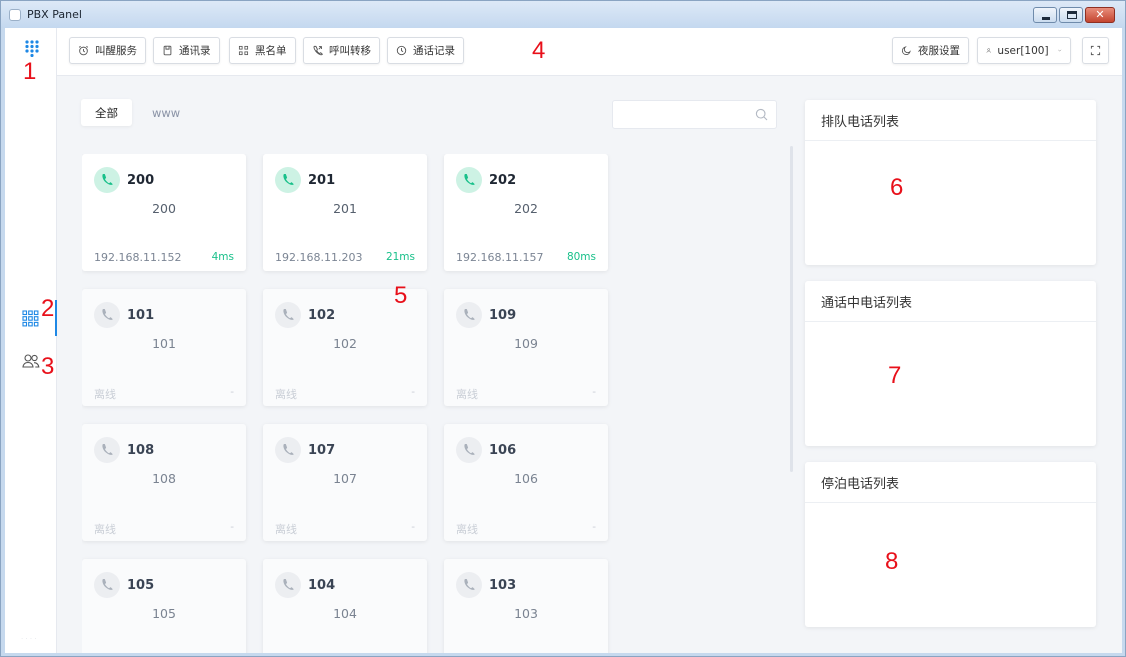 Image resolution: width=1126 pixels, height=657 pixels. What do you see at coordinates (500, 257) in the screenshot?
I see `extension-ip: 192.168.11.157` at bounding box center [500, 257].